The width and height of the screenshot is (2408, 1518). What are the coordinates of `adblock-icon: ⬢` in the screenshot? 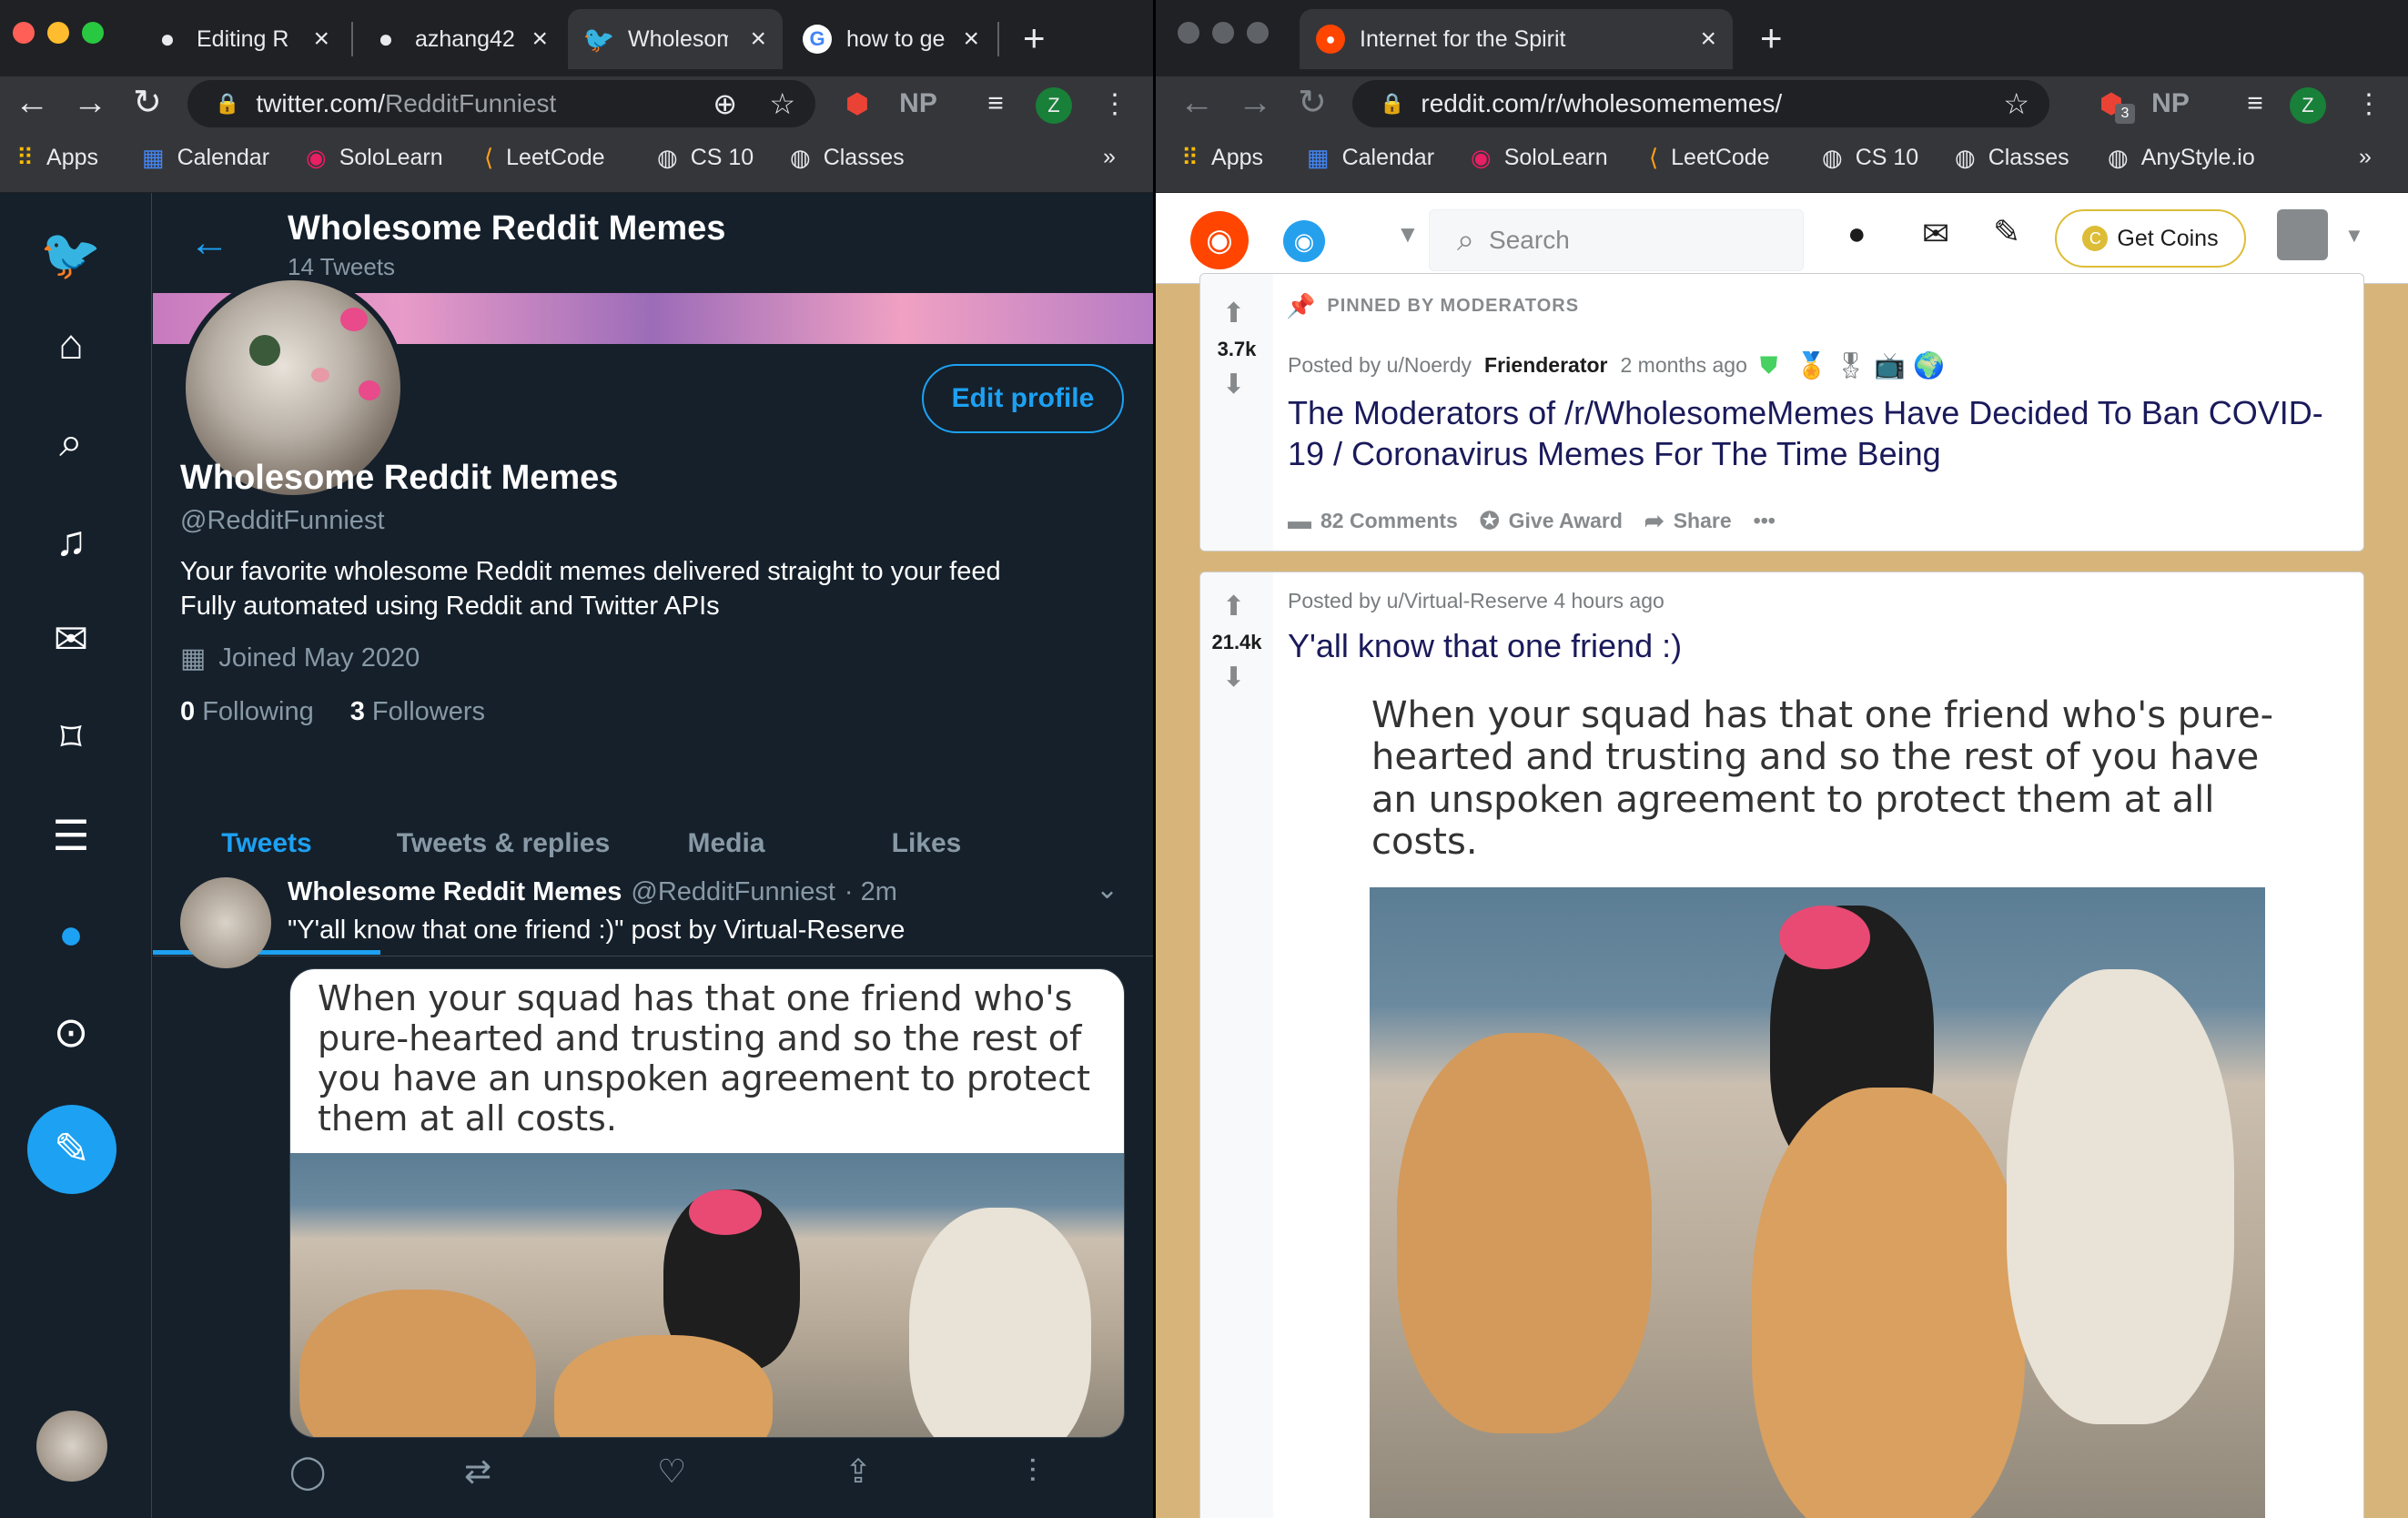 It's located at (857, 104).